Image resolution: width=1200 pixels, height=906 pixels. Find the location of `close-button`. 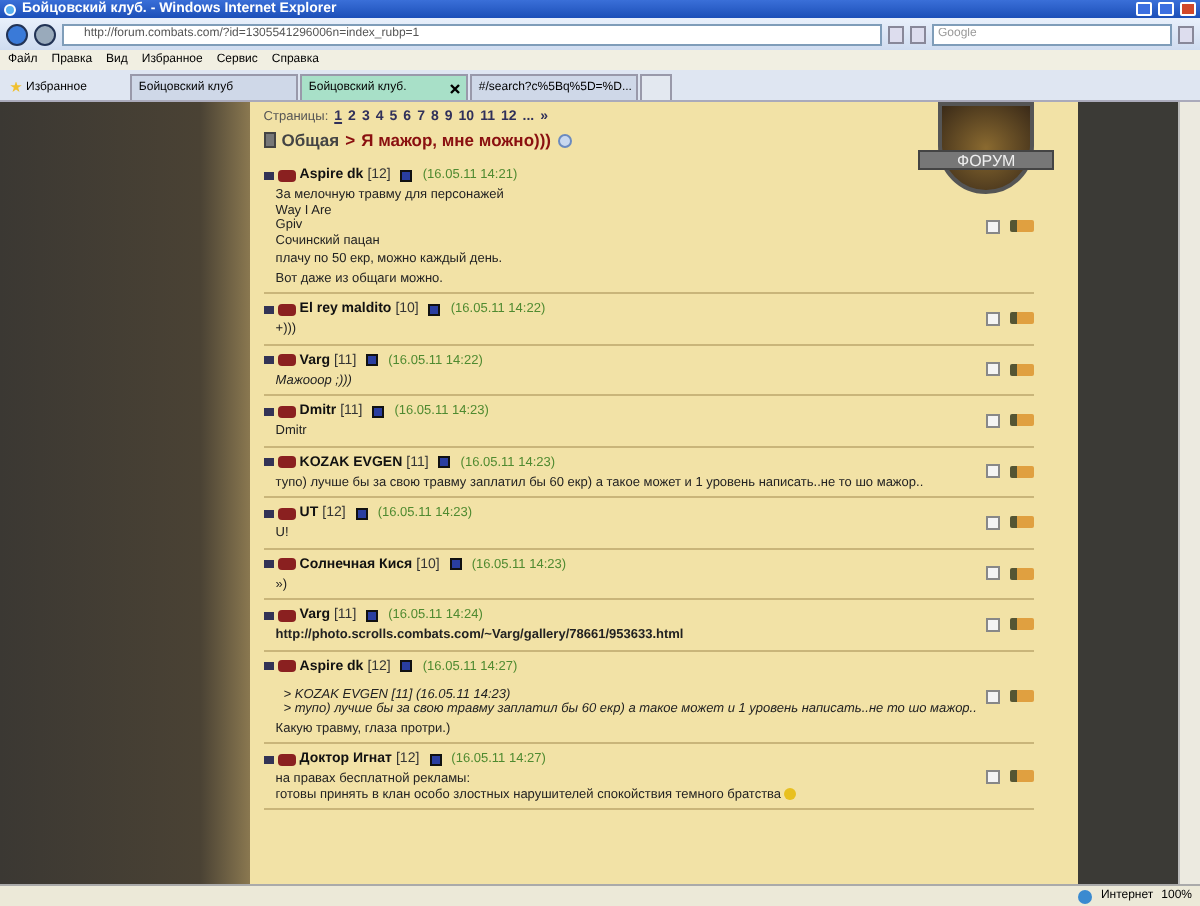

close-button is located at coordinates (1188, 9).